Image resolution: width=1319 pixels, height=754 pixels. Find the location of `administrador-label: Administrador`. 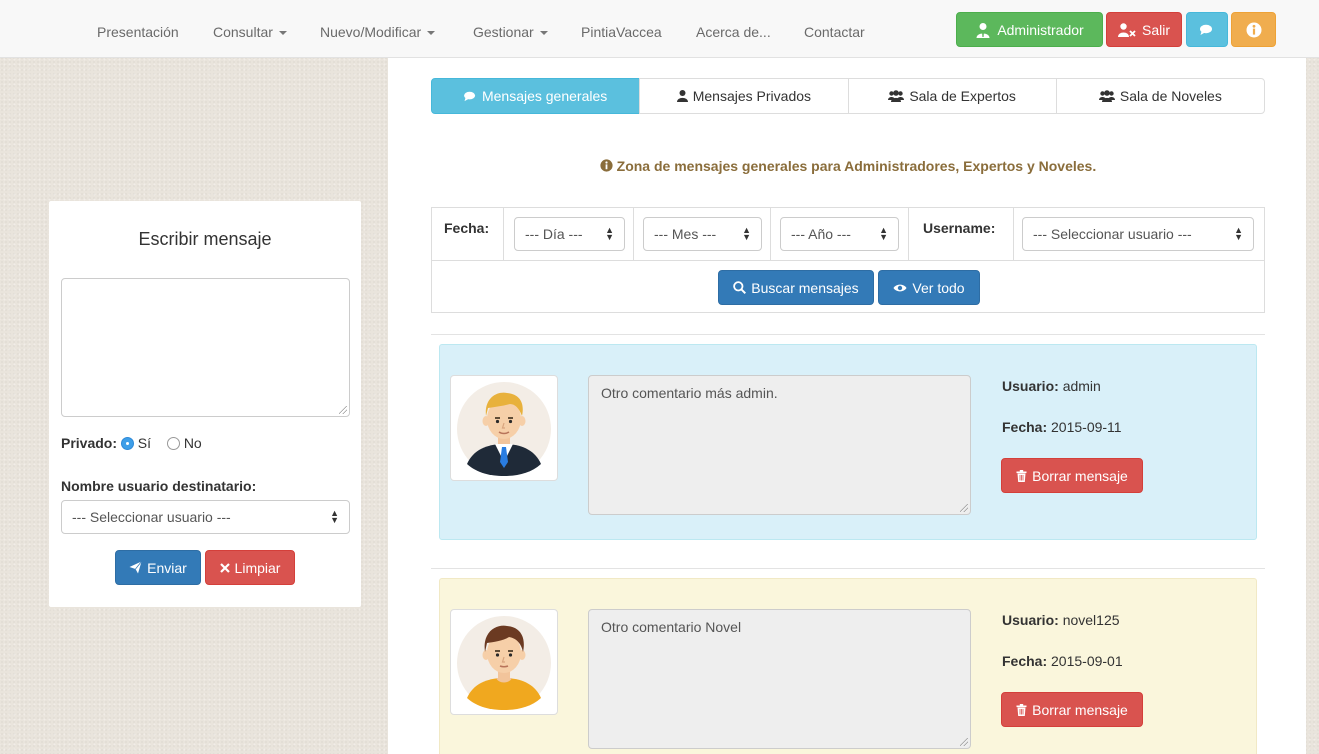

administrador-label: Administrador is located at coordinates (1040, 29).